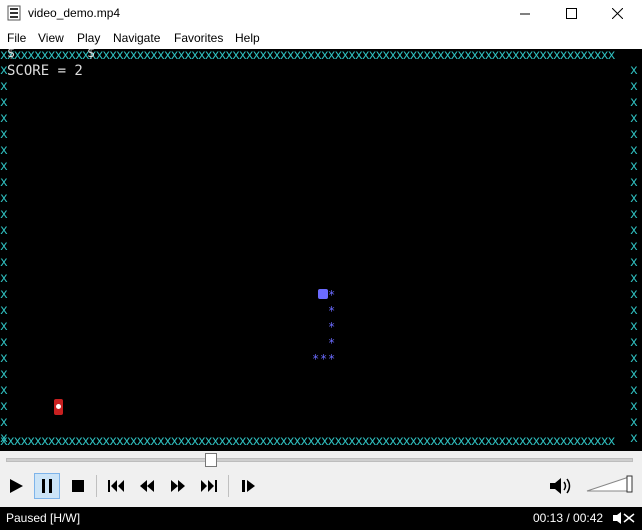 This screenshot has height=530, width=642. What do you see at coordinates (609, 484) in the screenshot?
I see `volume-slider` at bounding box center [609, 484].